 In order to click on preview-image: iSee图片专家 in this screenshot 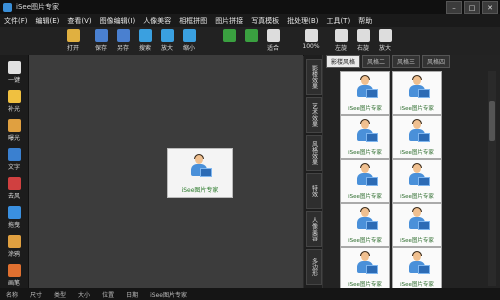, I will do `click(200, 173)`.